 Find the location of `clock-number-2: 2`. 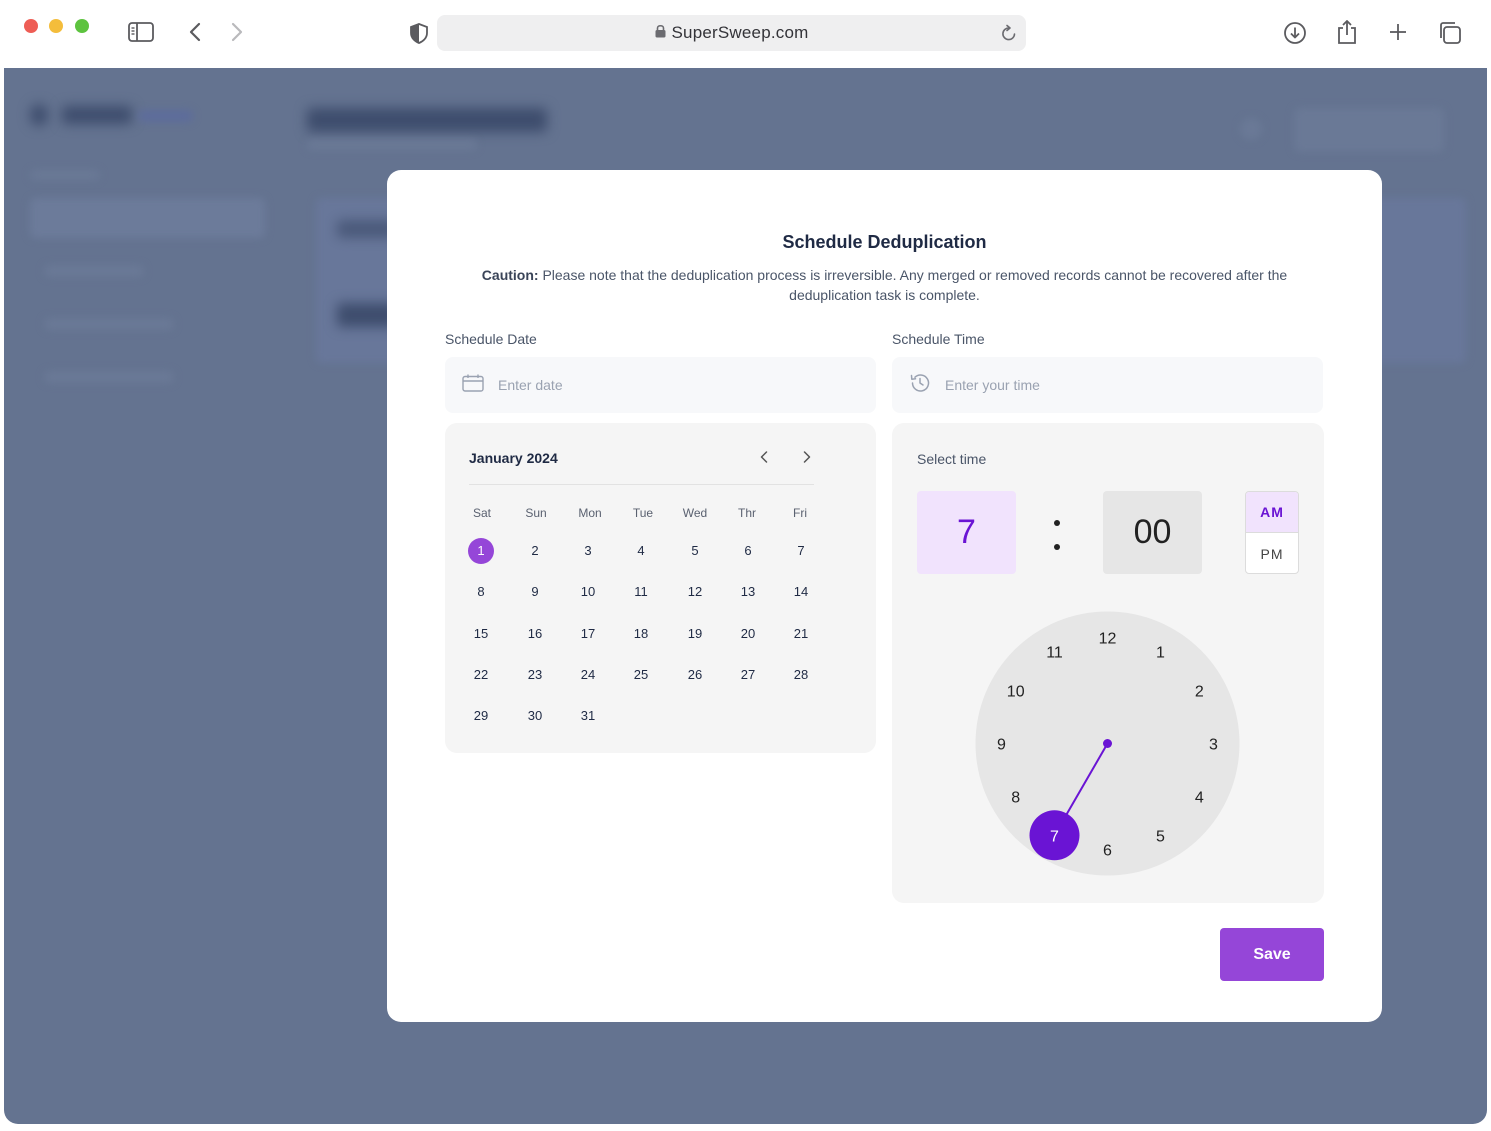

clock-number-2: 2 is located at coordinates (1199, 692).